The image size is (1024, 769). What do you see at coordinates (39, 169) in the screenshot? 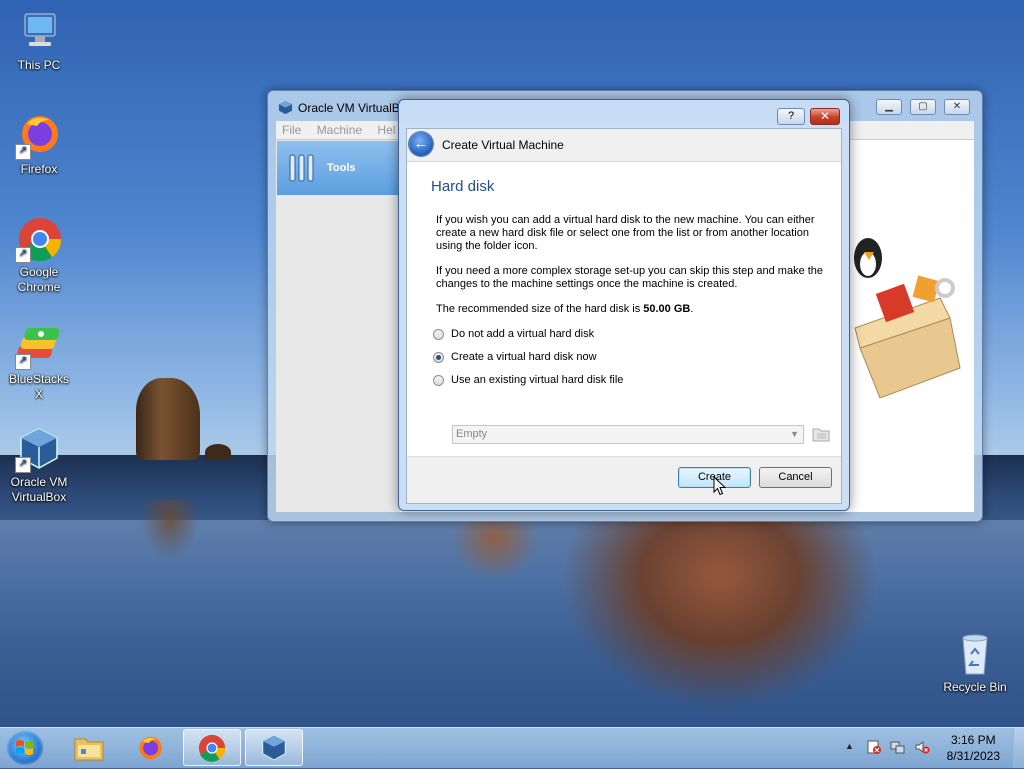
I see `desktop-icon-label: Firefox` at bounding box center [39, 169].